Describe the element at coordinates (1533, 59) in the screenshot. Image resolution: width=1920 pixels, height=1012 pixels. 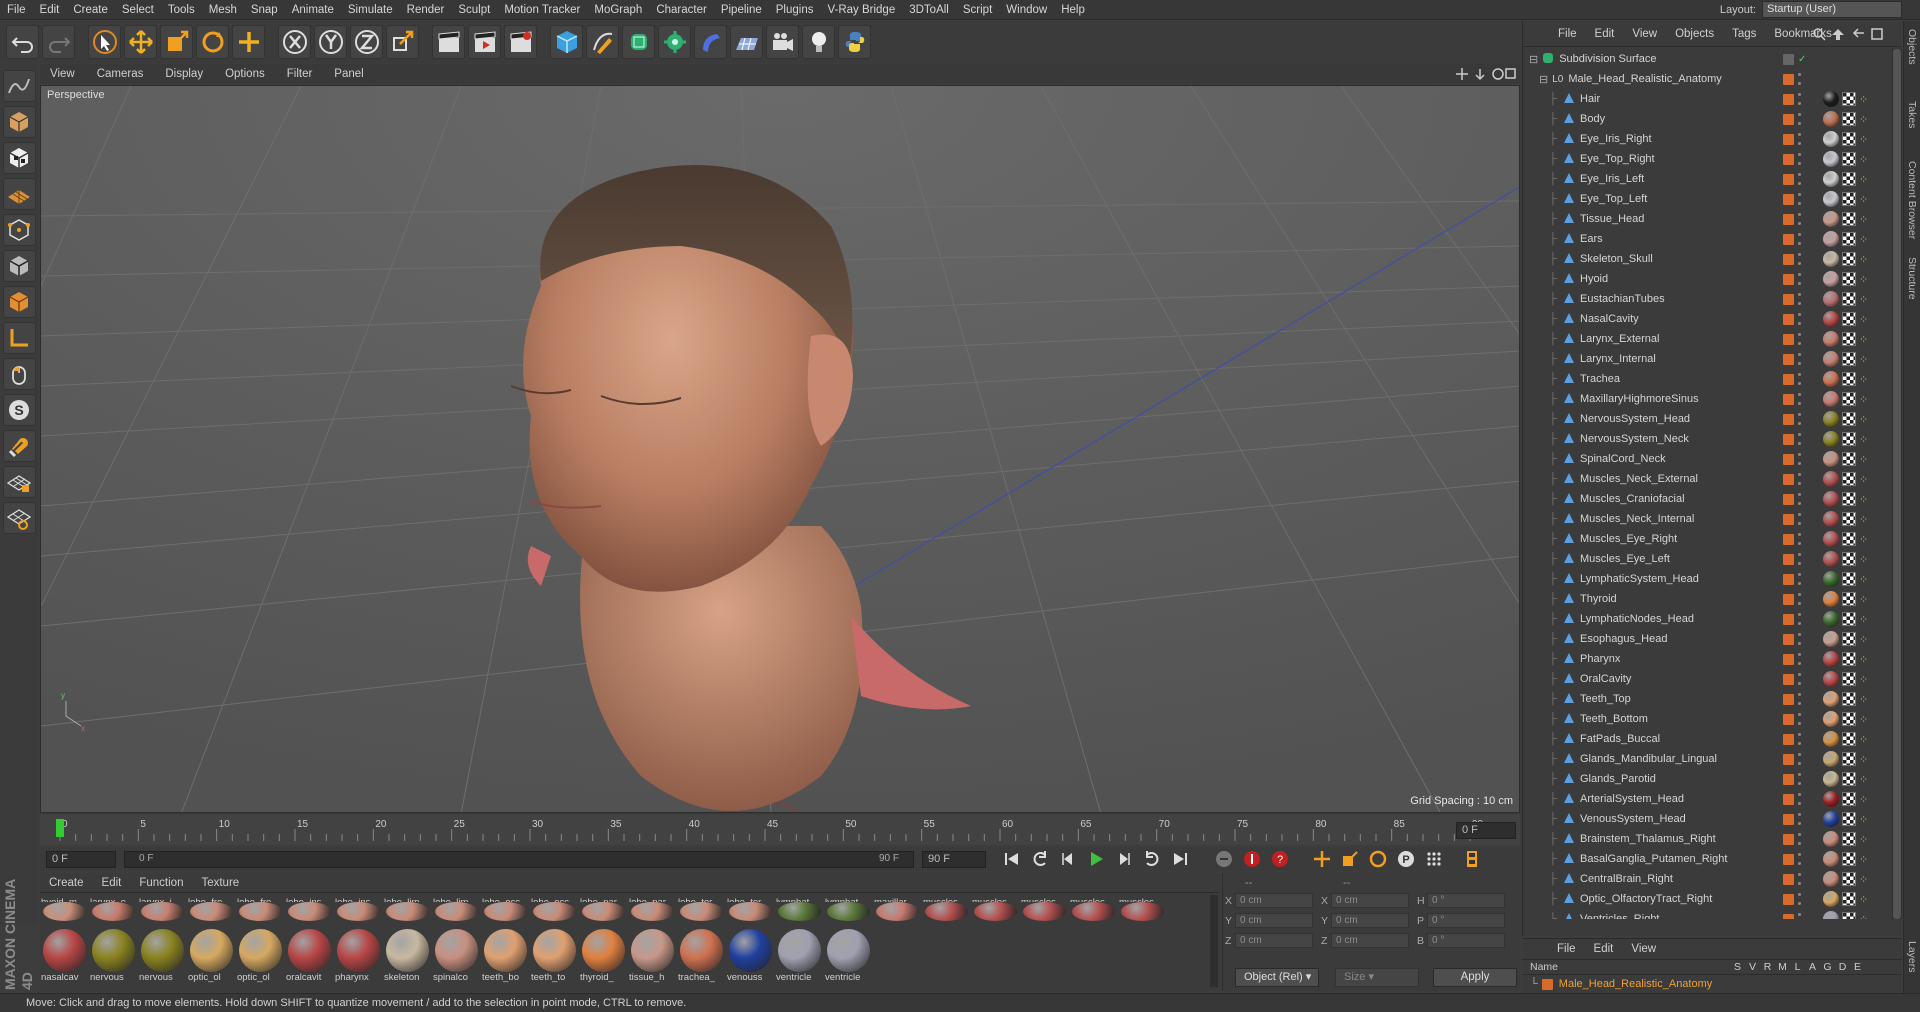
I see `collapse-toggle-icon: ⊟` at that location.